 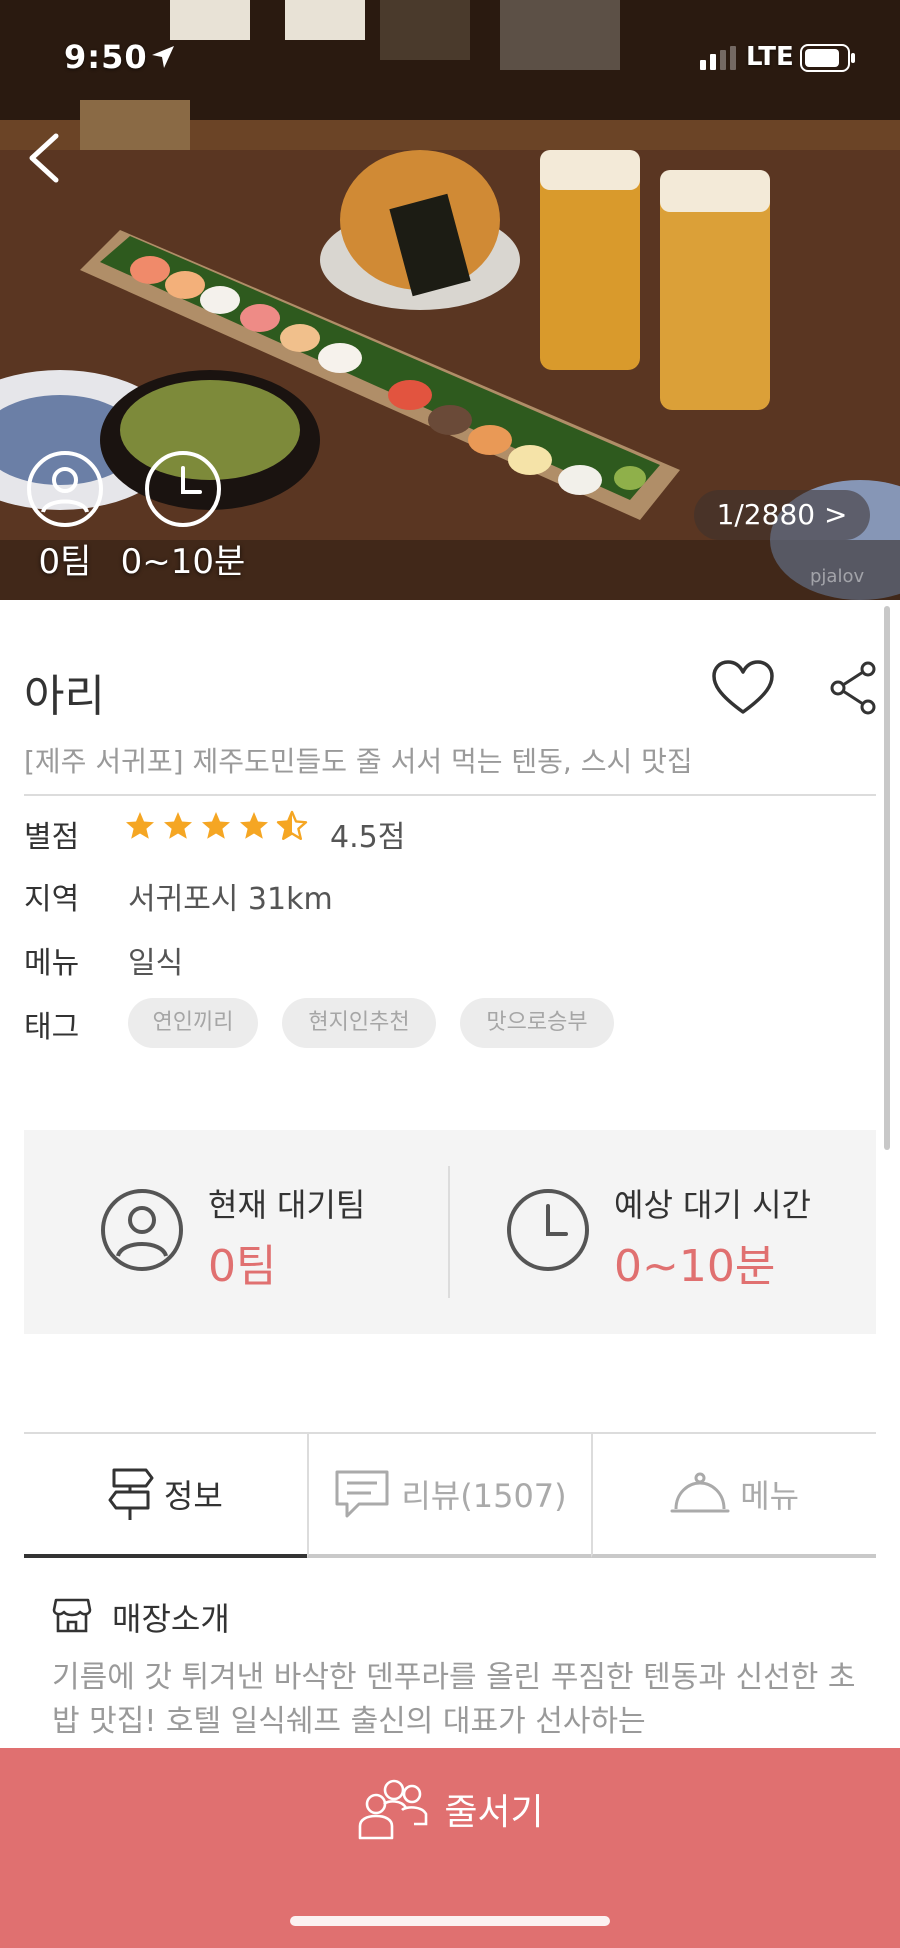 What do you see at coordinates (292, 825) in the screenshot?
I see `half-star-icon` at bounding box center [292, 825].